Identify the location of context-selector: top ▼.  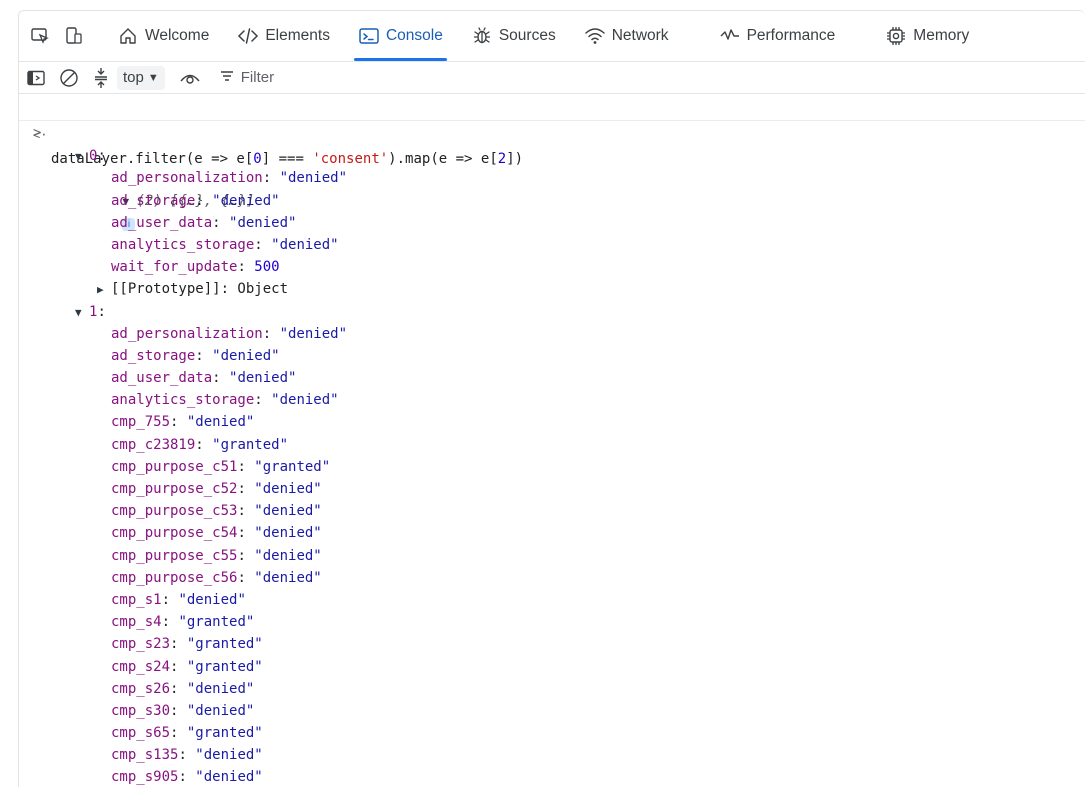
(141, 77).